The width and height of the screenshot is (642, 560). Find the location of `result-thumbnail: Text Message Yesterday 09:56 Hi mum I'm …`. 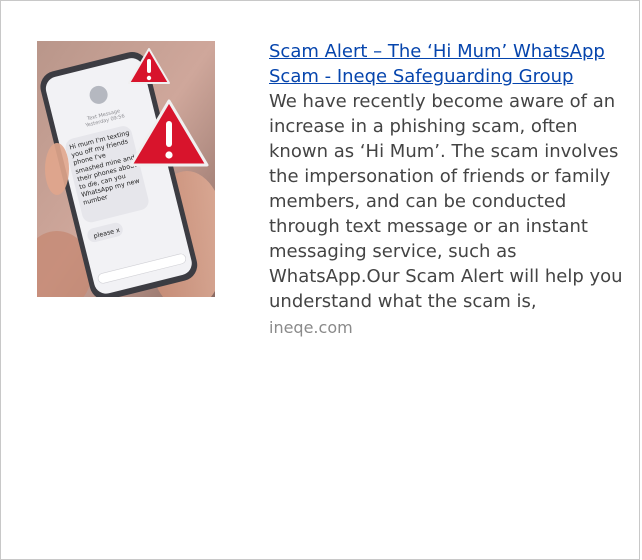

result-thumbnail: Text Message Yesterday 09:56 Hi mum I'm … is located at coordinates (126, 169).